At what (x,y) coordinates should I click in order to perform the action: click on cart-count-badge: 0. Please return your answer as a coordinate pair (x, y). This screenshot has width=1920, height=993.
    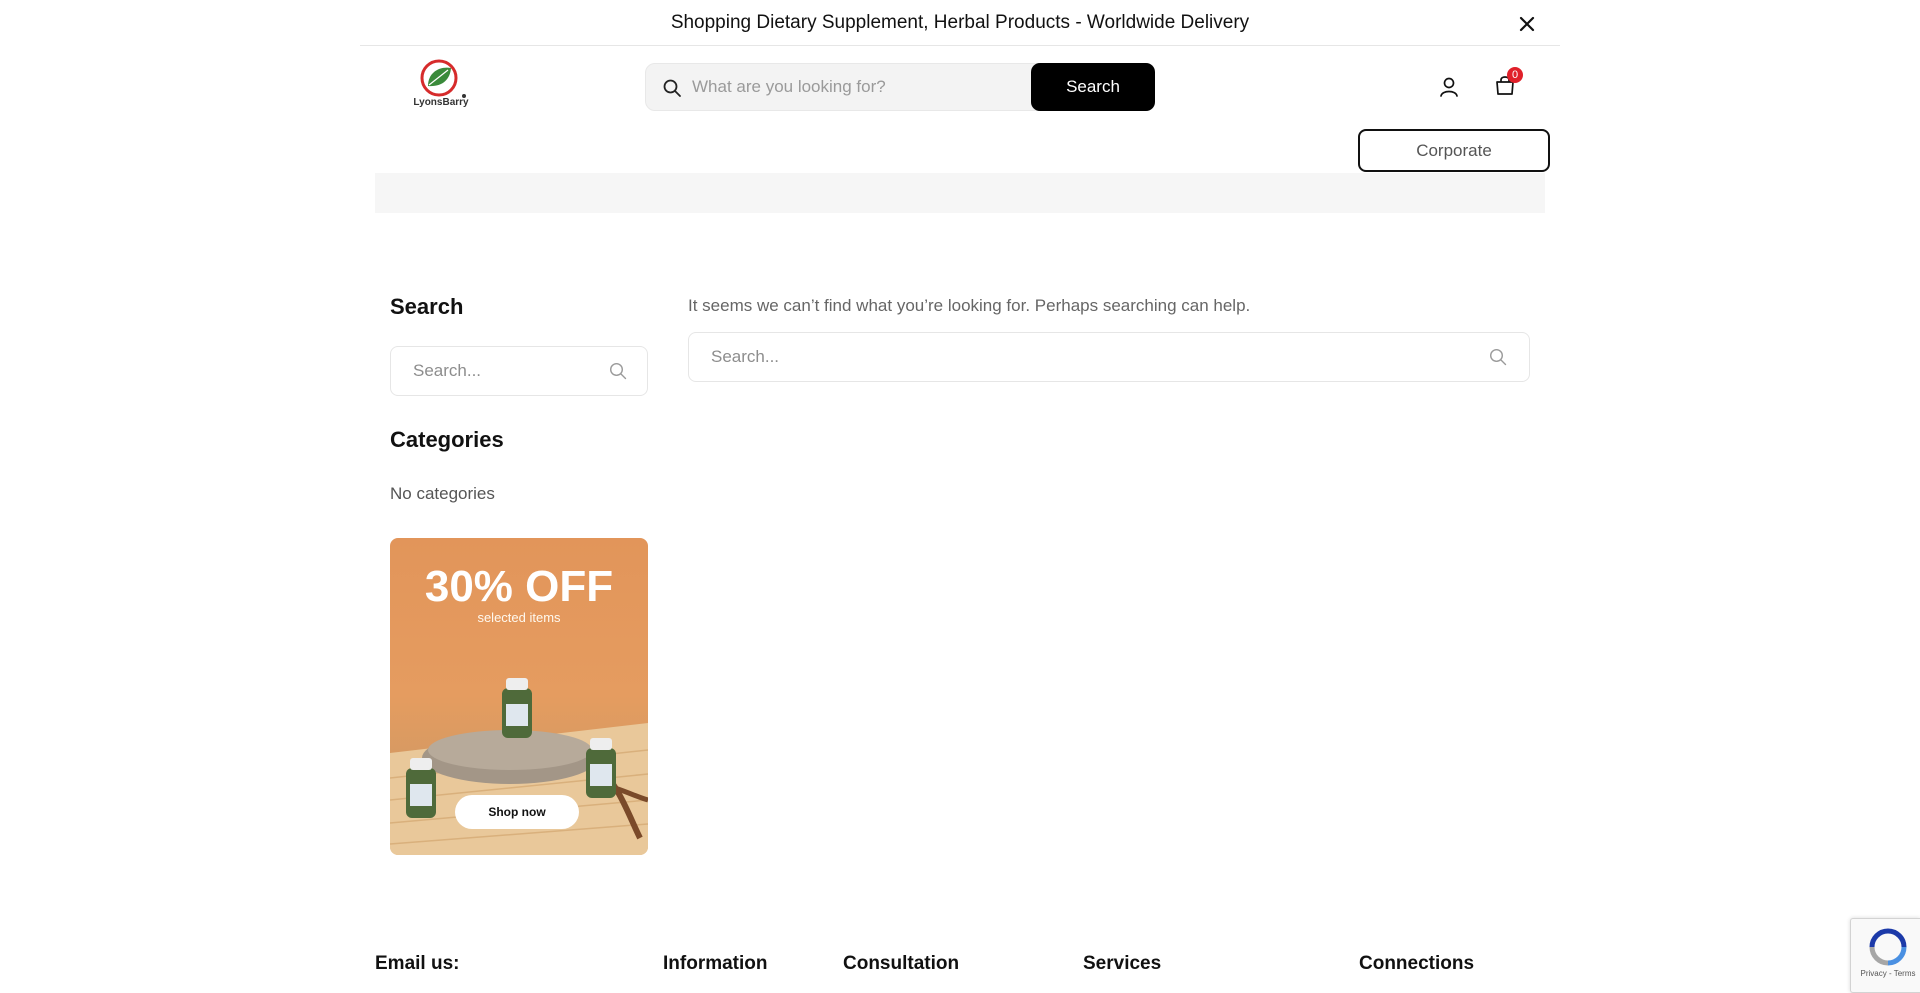
    Looking at the image, I should click on (1515, 75).